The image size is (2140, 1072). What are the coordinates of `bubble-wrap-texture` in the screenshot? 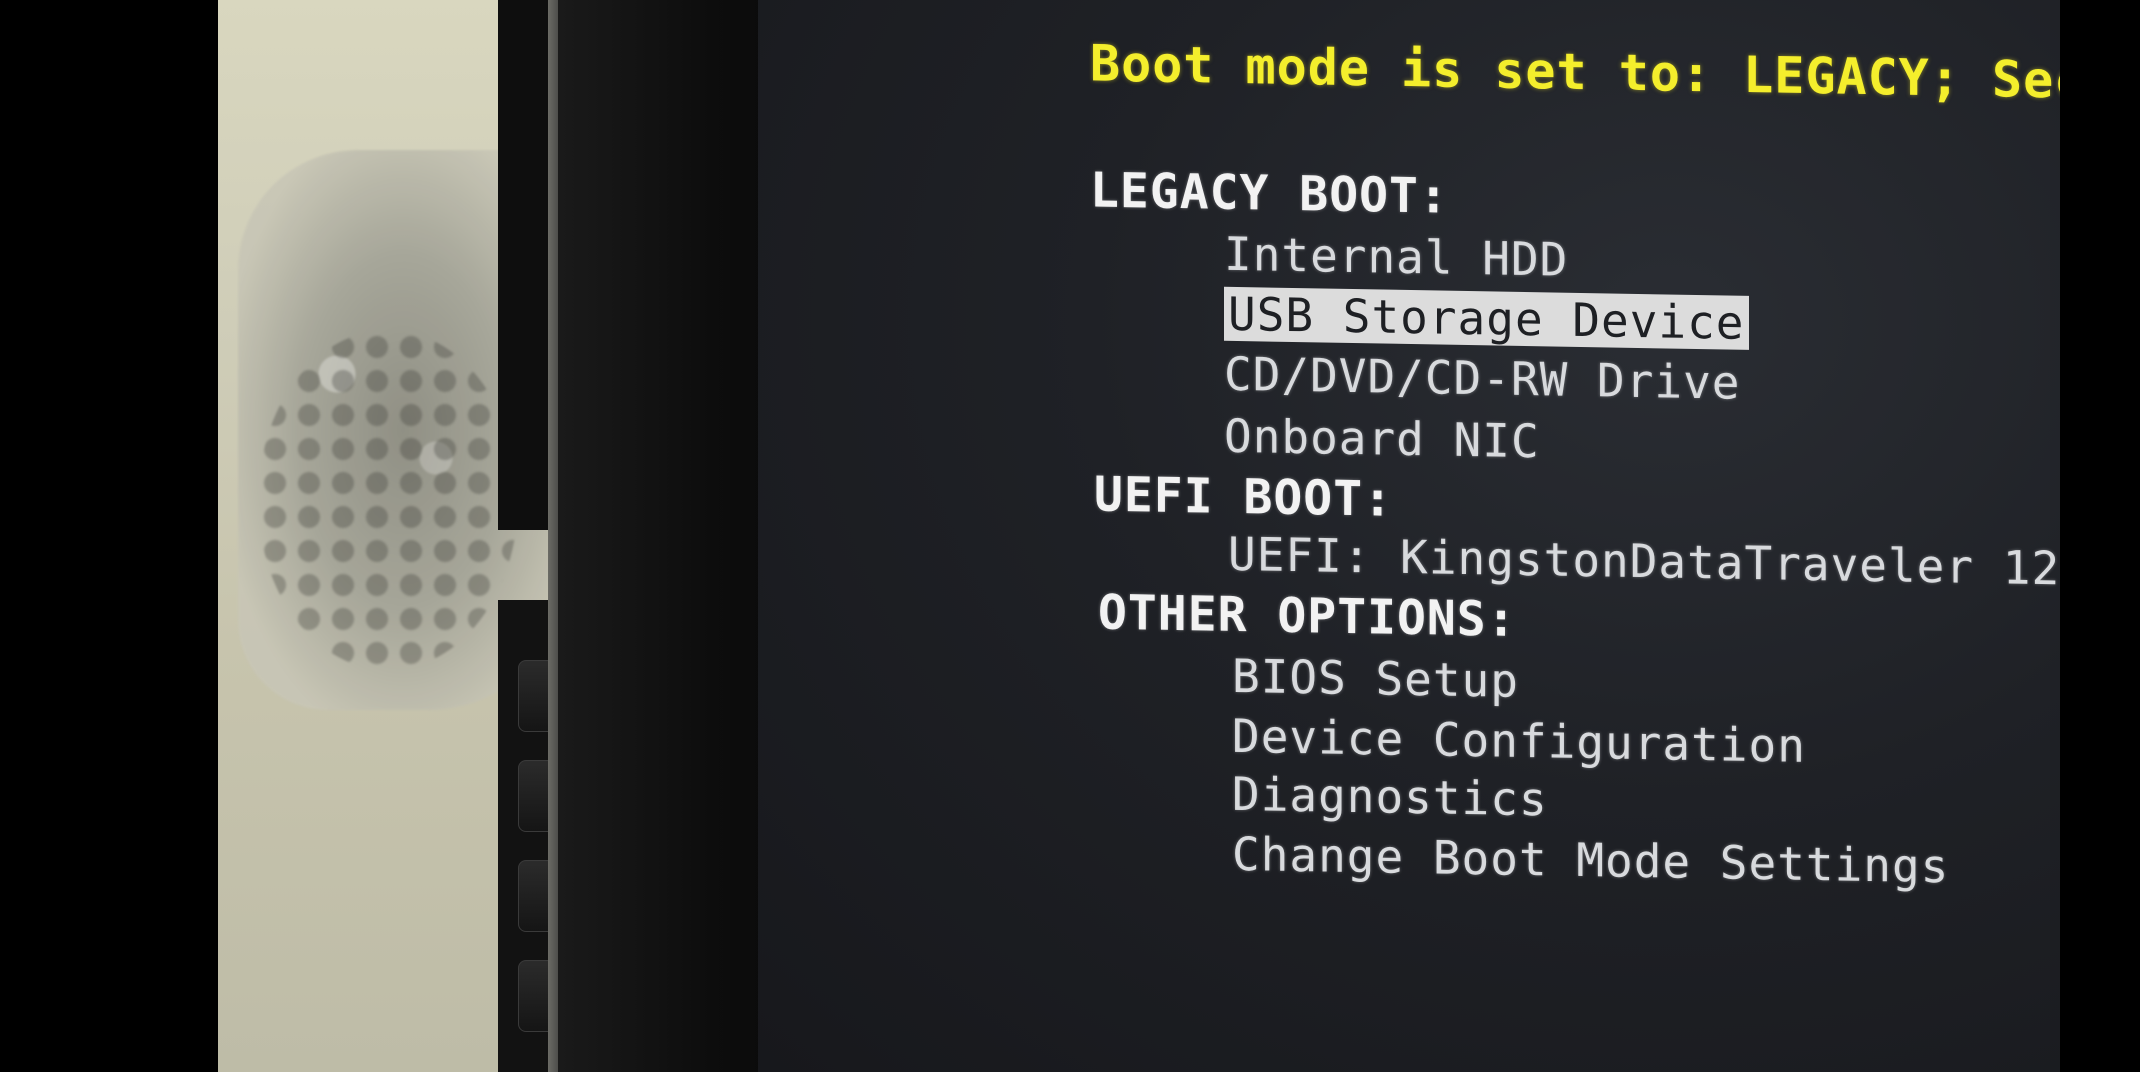 It's located at (388, 500).